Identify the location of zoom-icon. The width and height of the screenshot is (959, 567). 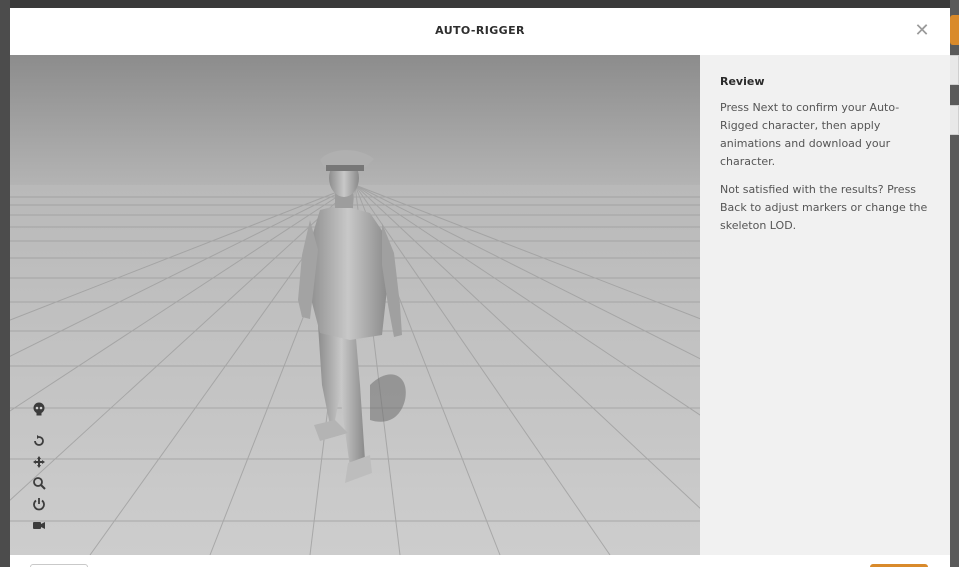
(39, 483).